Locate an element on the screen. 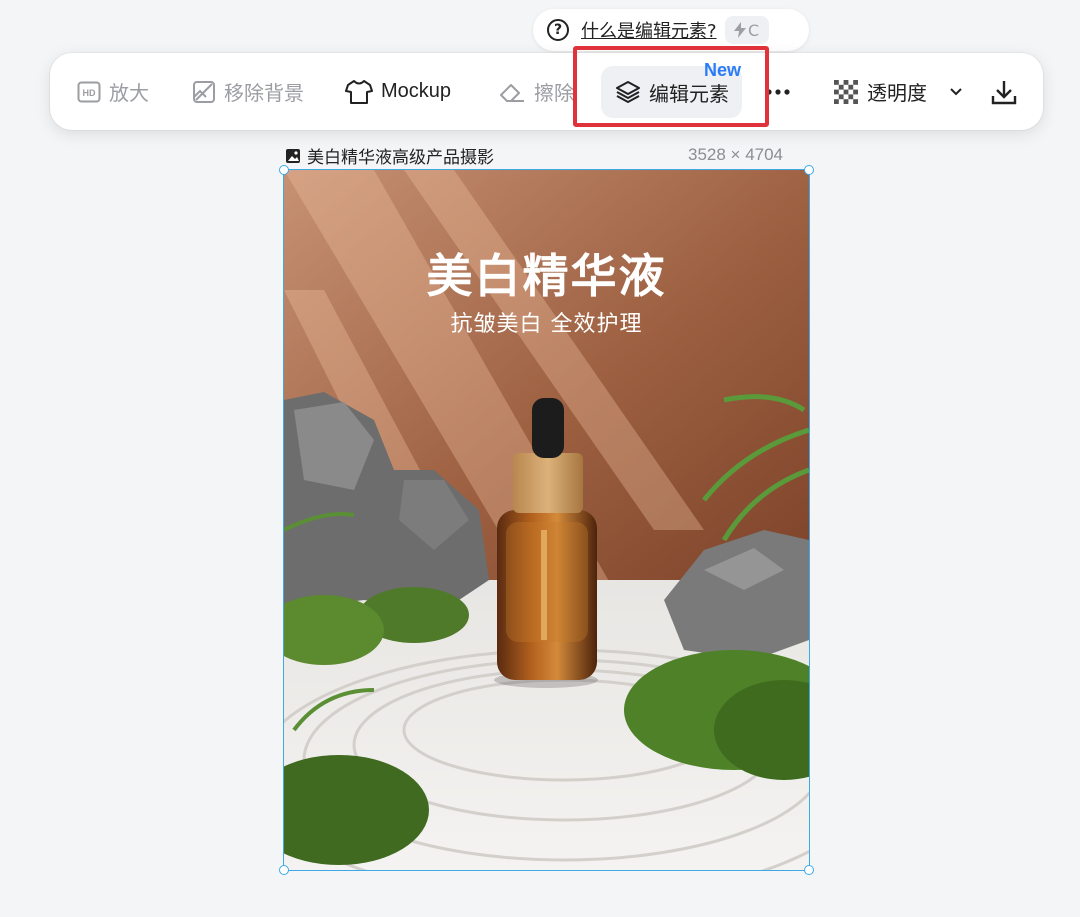 The image size is (1080, 917). shortcut-badge: C is located at coordinates (746, 30).